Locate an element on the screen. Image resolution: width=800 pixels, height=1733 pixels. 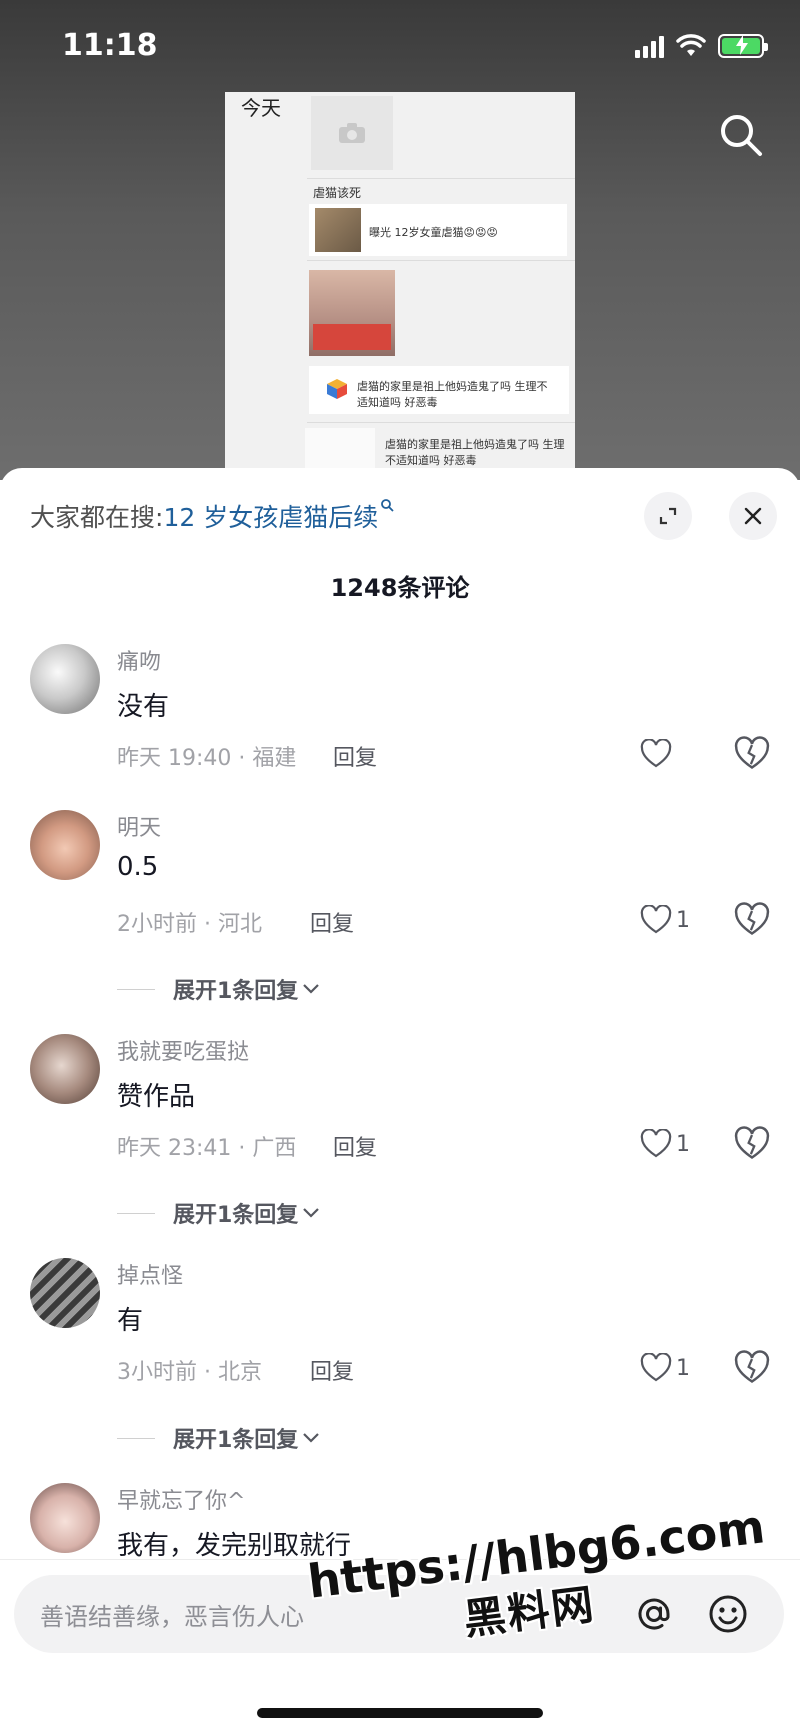
frame-label: 虐猫该死 is located at coordinates (337, 193).